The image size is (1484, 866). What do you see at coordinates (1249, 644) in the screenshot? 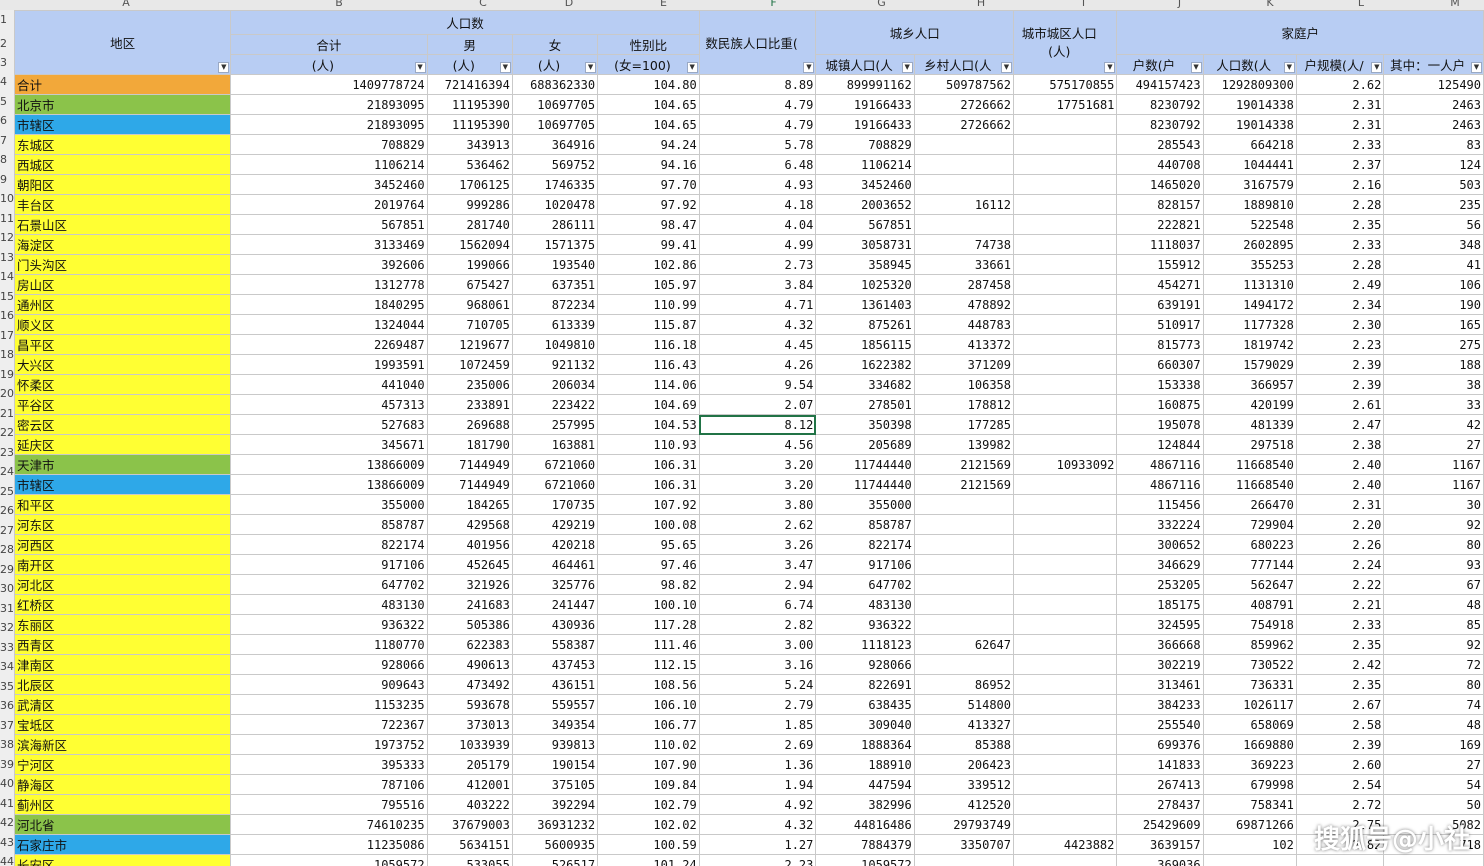
I see `cell-k: 859962` at bounding box center [1249, 644].